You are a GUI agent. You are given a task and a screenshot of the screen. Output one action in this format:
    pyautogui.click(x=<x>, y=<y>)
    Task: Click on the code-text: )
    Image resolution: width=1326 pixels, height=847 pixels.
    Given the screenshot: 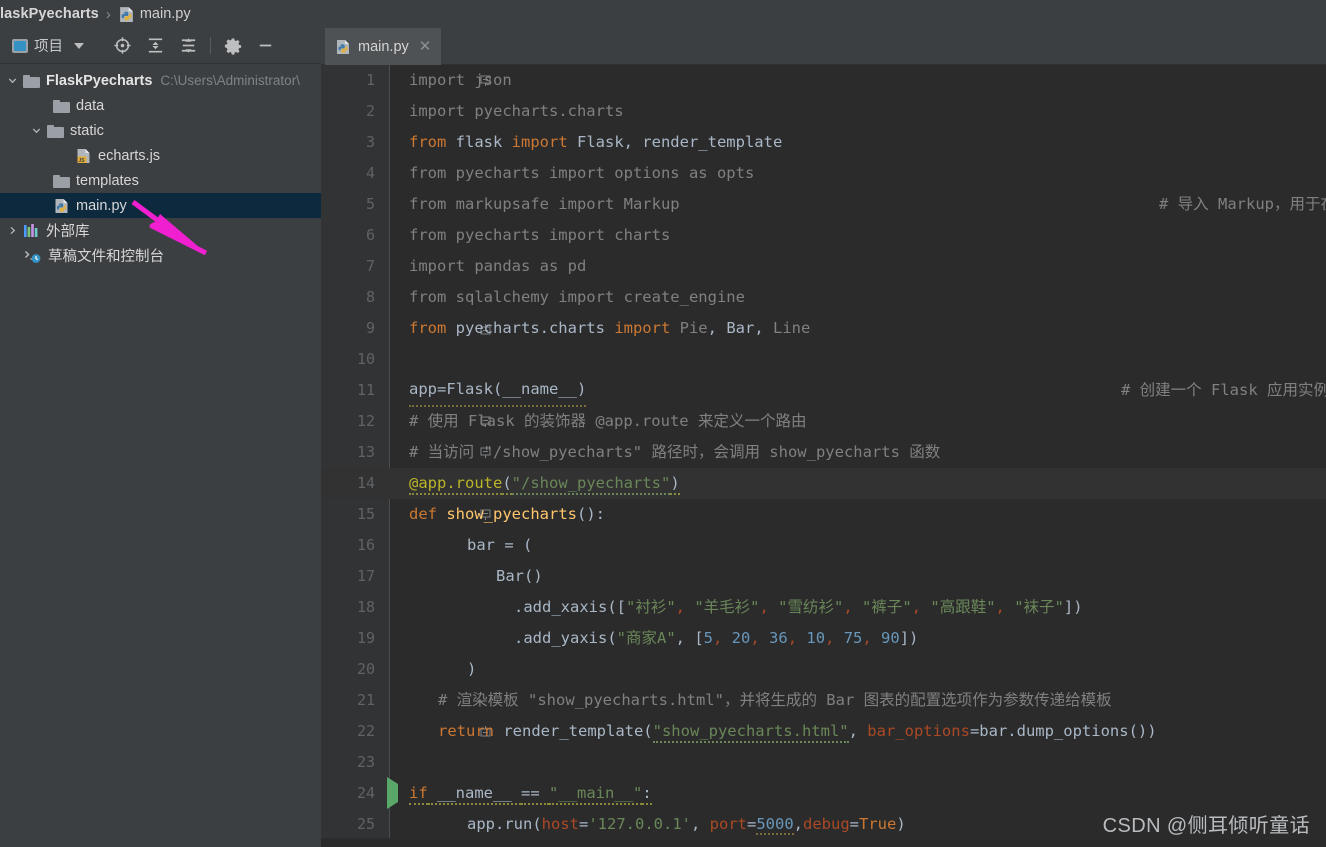 What is the action you would take?
    pyautogui.click(x=472, y=669)
    